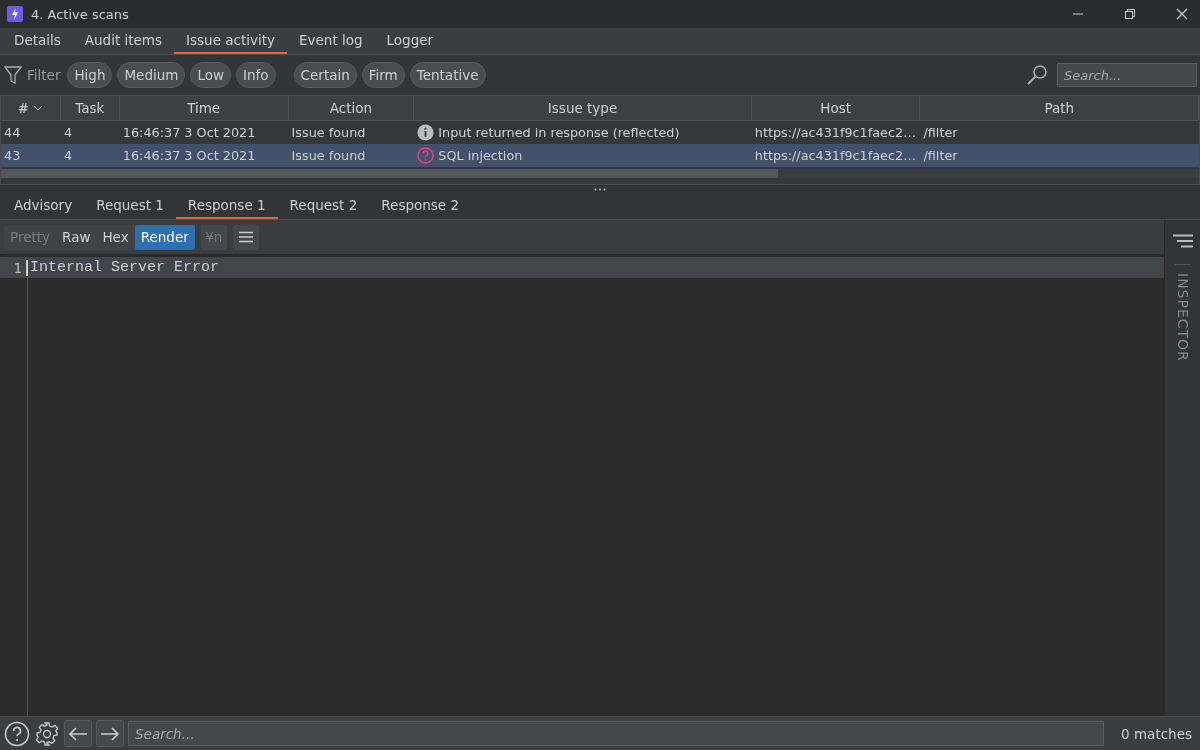  Describe the element at coordinates (559, 132) in the screenshot. I see `table-cell: Input returned in response (reflected)` at that location.